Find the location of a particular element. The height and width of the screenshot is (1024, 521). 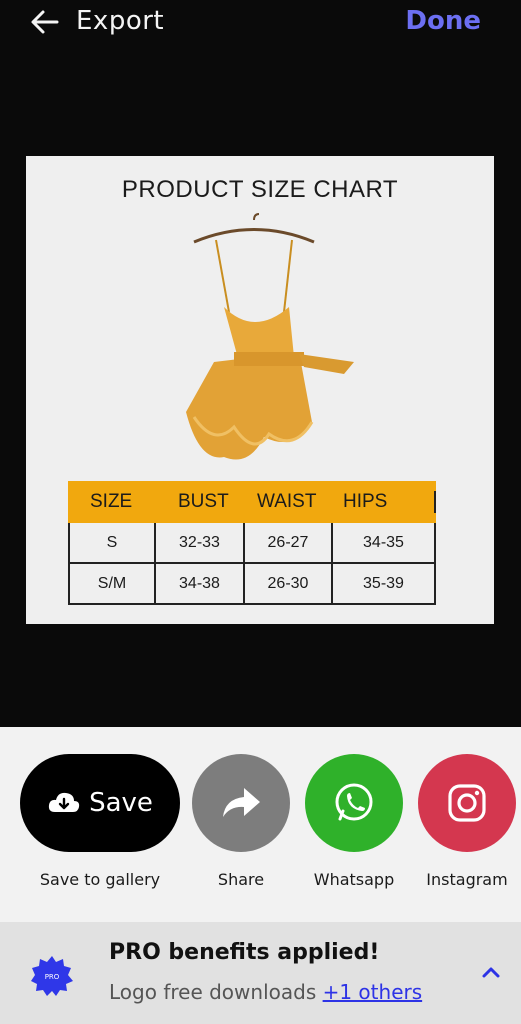

whatsapp-icon is located at coordinates (354, 802).